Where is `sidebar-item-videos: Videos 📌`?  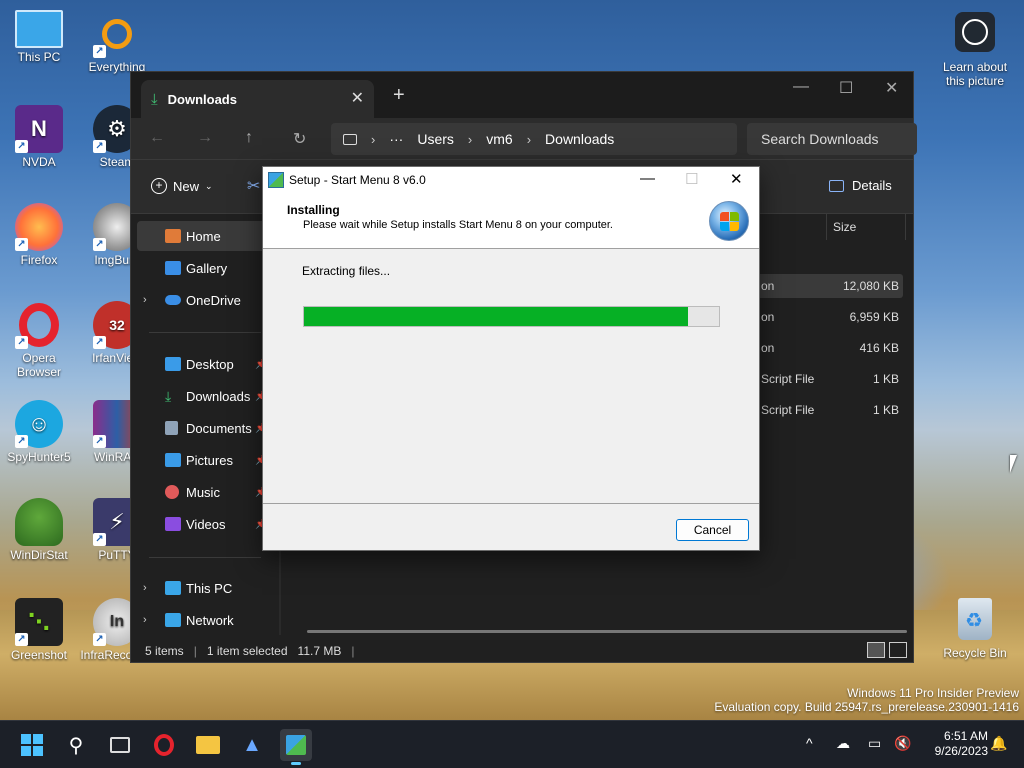 sidebar-item-videos: Videos 📌 is located at coordinates (199, 524).